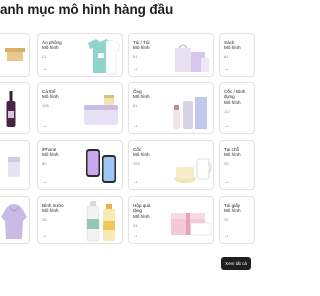  I want to click on card-count: 195, so click(45, 105).